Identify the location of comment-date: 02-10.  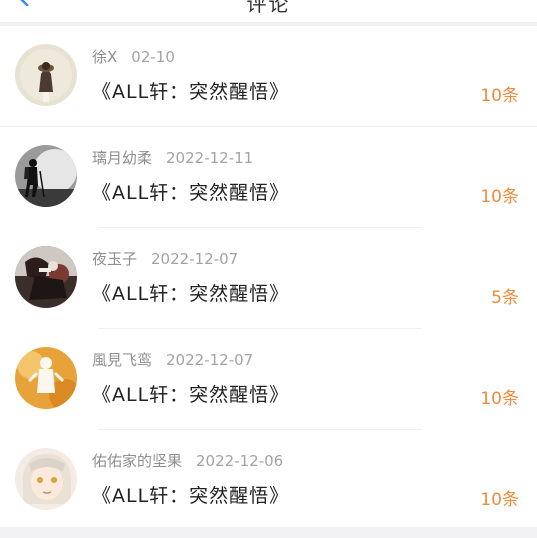
(153, 57).